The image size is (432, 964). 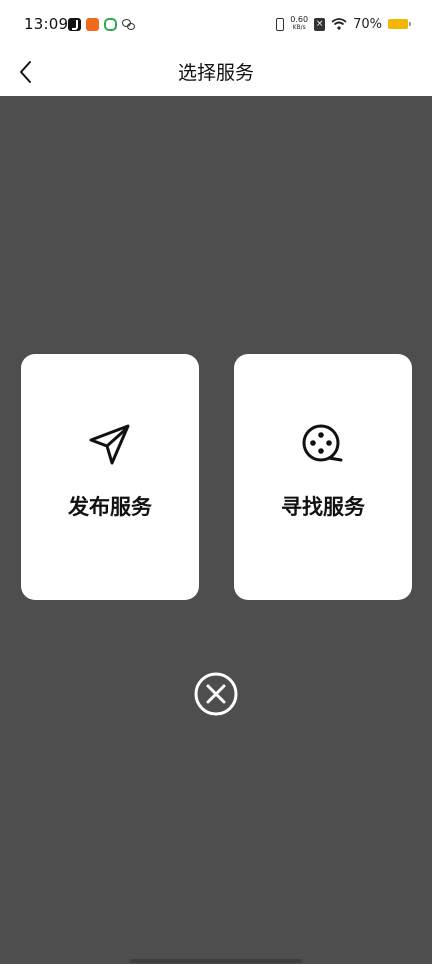 What do you see at coordinates (110, 507) in the screenshot?
I see `publish-service-label: 发布服务` at bounding box center [110, 507].